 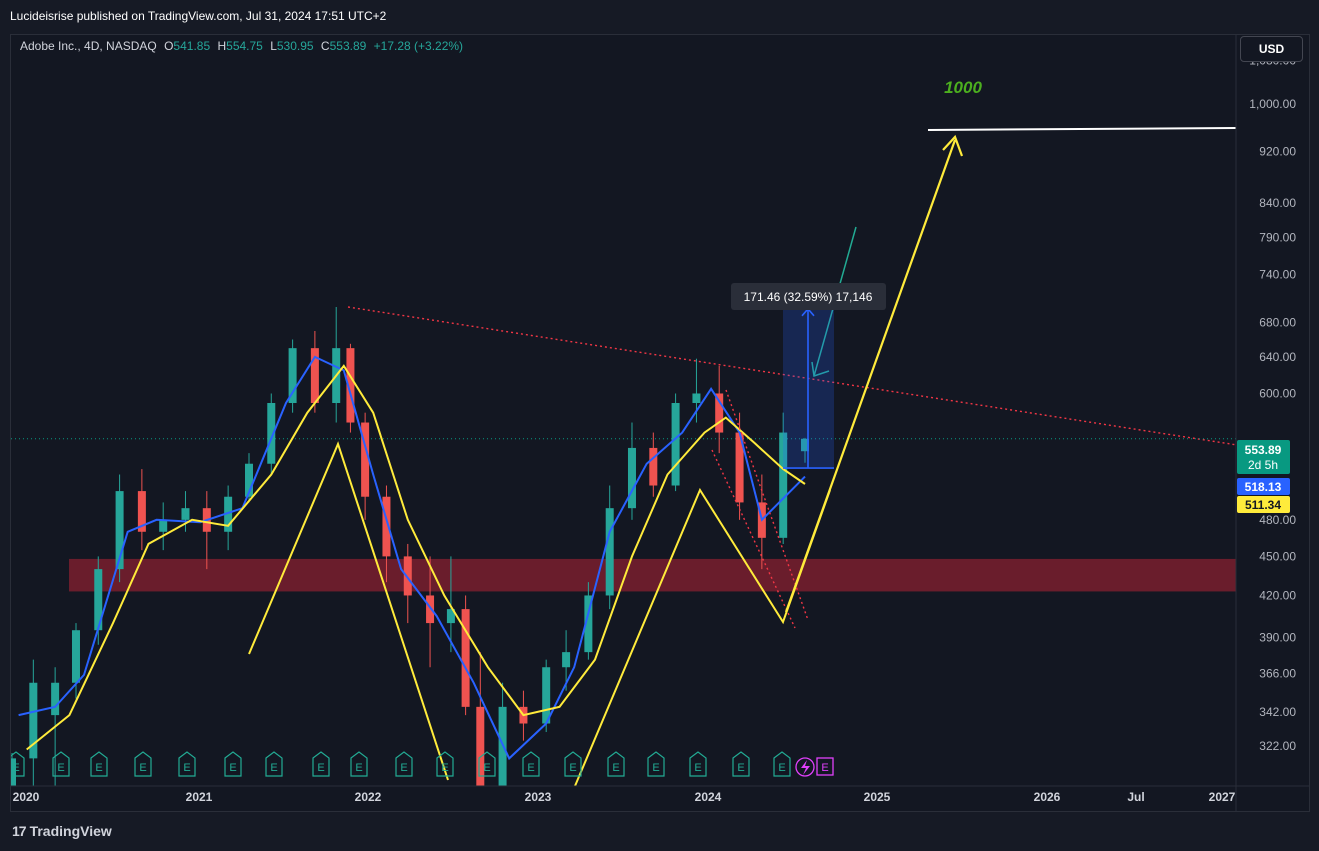 I want to click on legend-low: 530.95, so click(x=295, y=46).